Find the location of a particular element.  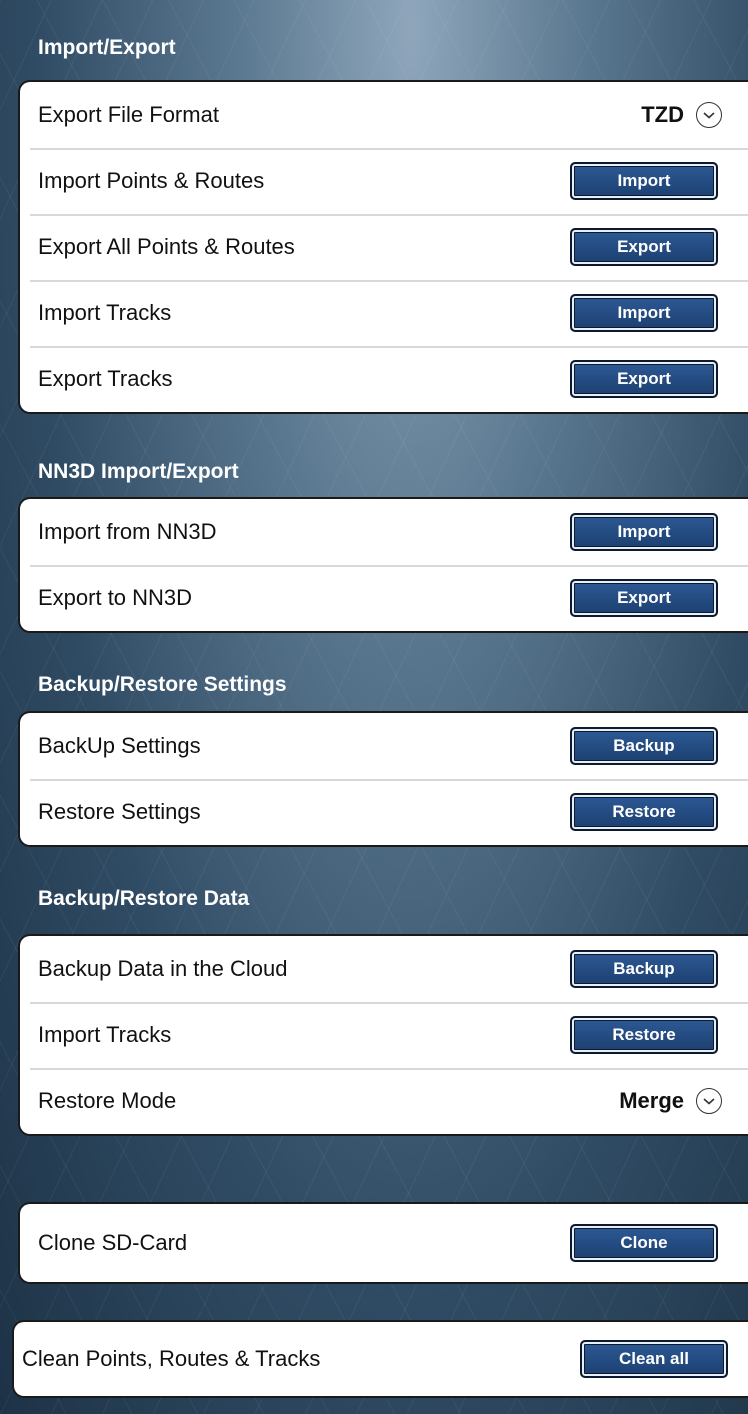

row-export-to-nn3d: Export to NN3D Export is located at coordinates (384, 598).